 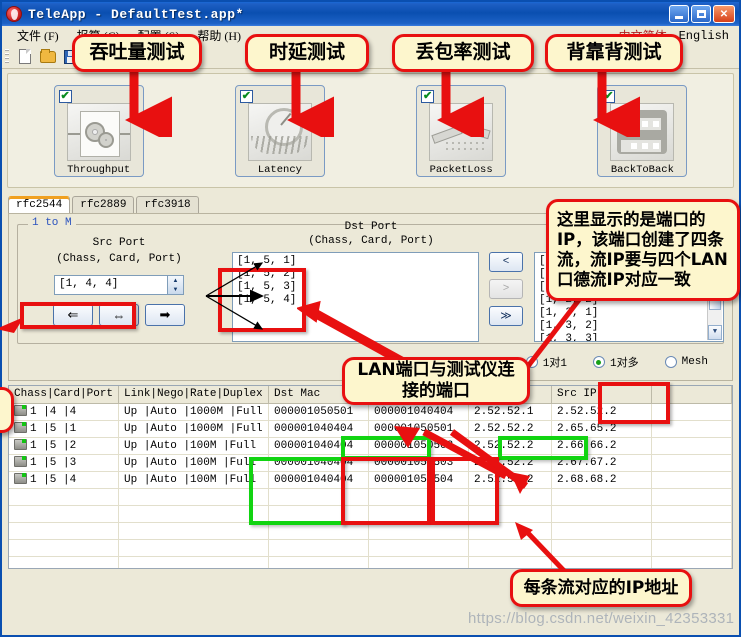 What do you see at coordinates (39, 204) in the screenshot?
I see `tab-rfc2544: rfc2544` at bounding box center [39, 204].